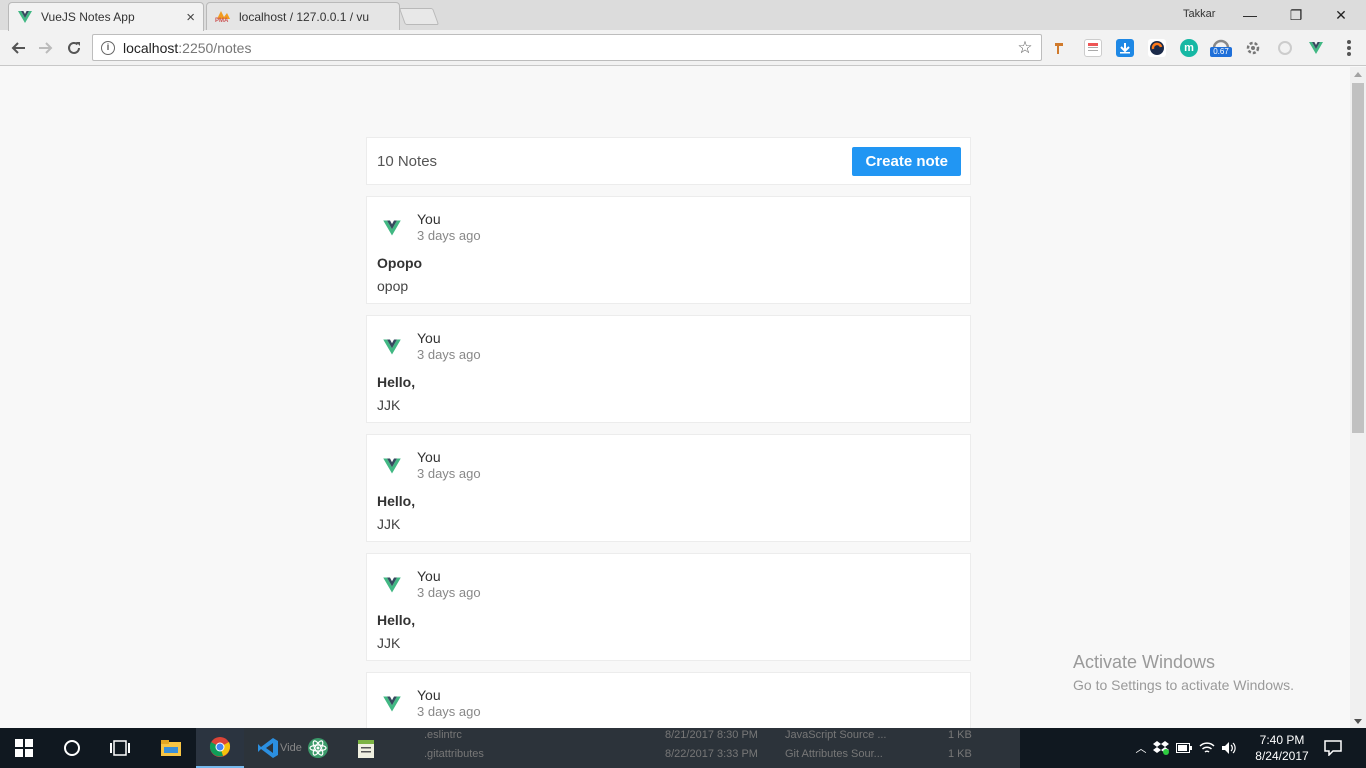 This screenshot has height=768, width=1366. I want to click on address-bar: i localhost:2250/notes ☆, so click(567, 47).